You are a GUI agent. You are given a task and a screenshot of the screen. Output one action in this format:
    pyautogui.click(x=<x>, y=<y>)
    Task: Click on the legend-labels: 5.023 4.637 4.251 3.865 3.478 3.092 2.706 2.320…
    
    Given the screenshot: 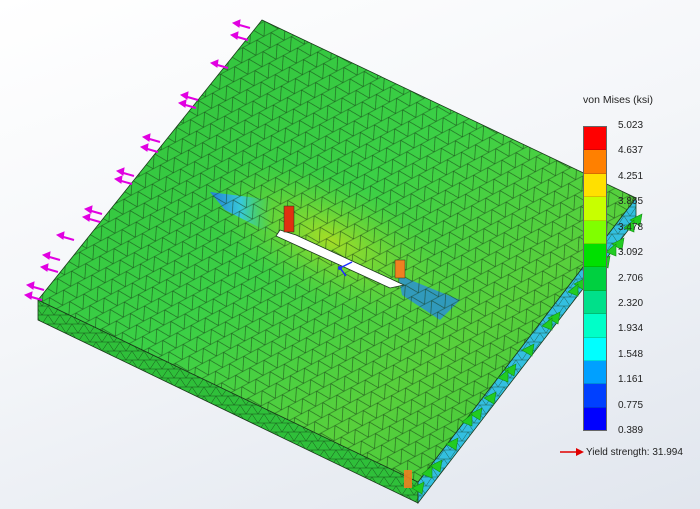 What is the action you would take?
    pyautogui.click(x=648, y=278)
    